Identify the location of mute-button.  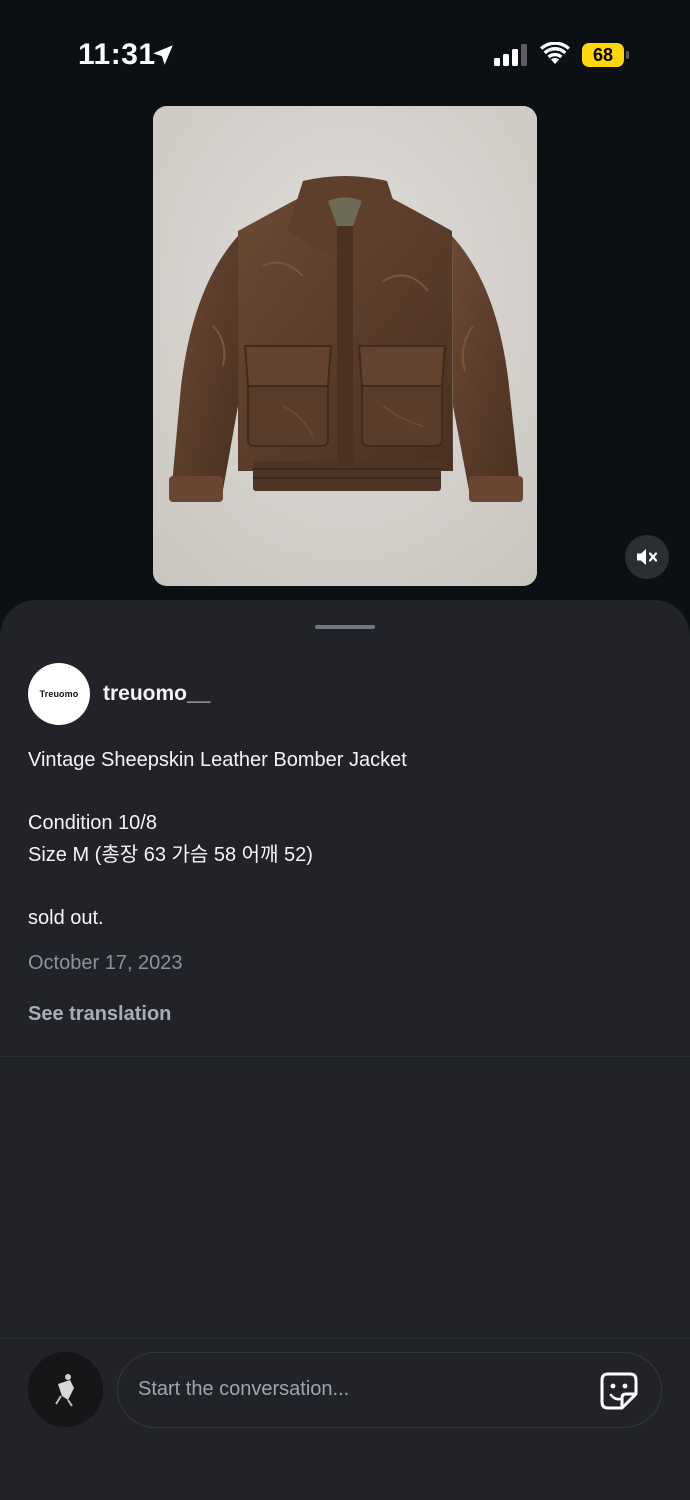
(647, 557).